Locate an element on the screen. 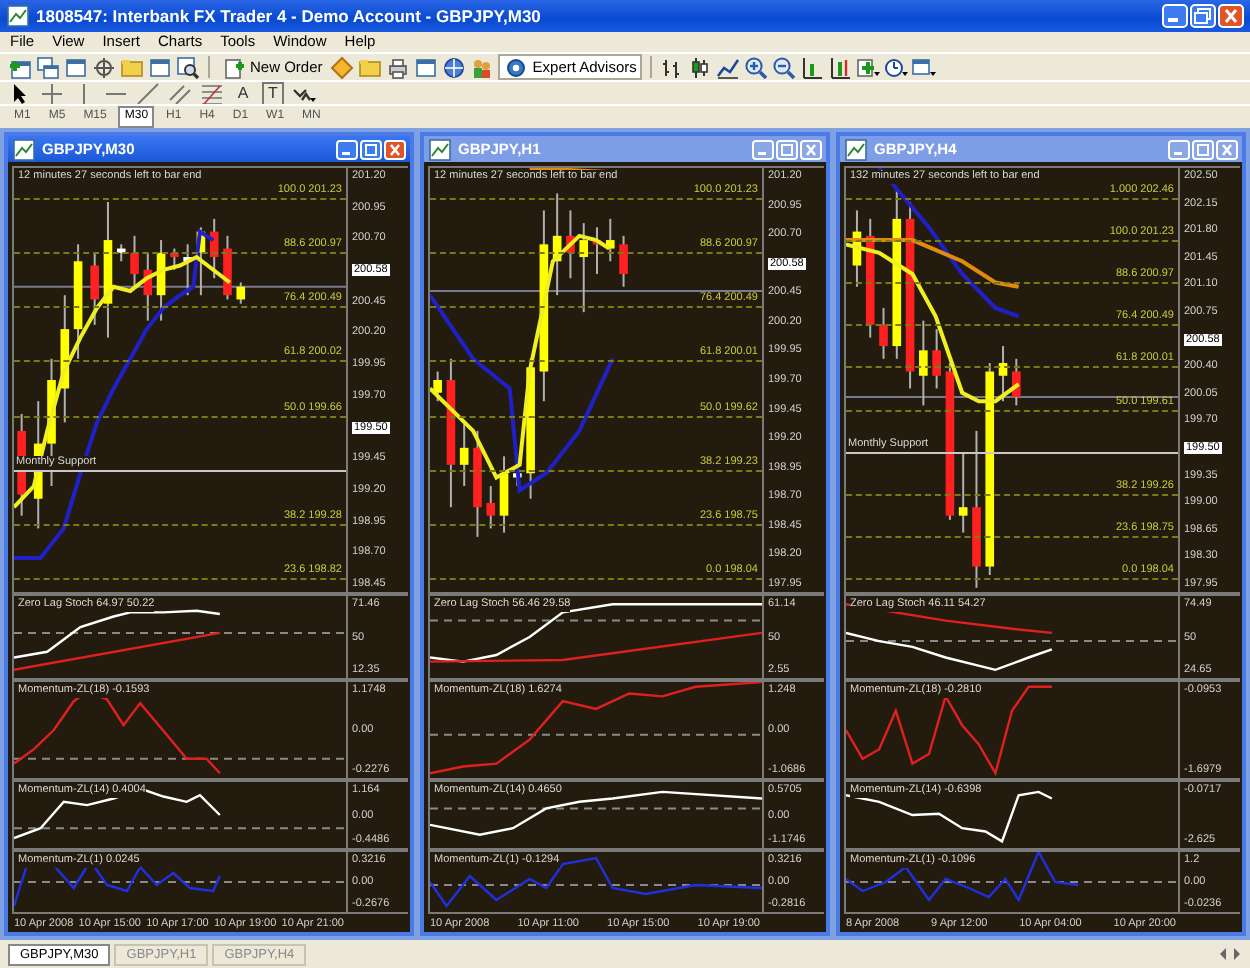 The image size is (1250, 968). candlestick-icon is located at coordinates (700, 67).